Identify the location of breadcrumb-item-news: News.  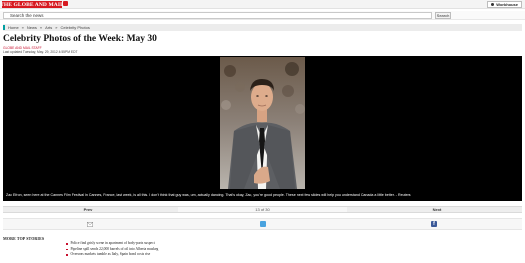
(32, 27).